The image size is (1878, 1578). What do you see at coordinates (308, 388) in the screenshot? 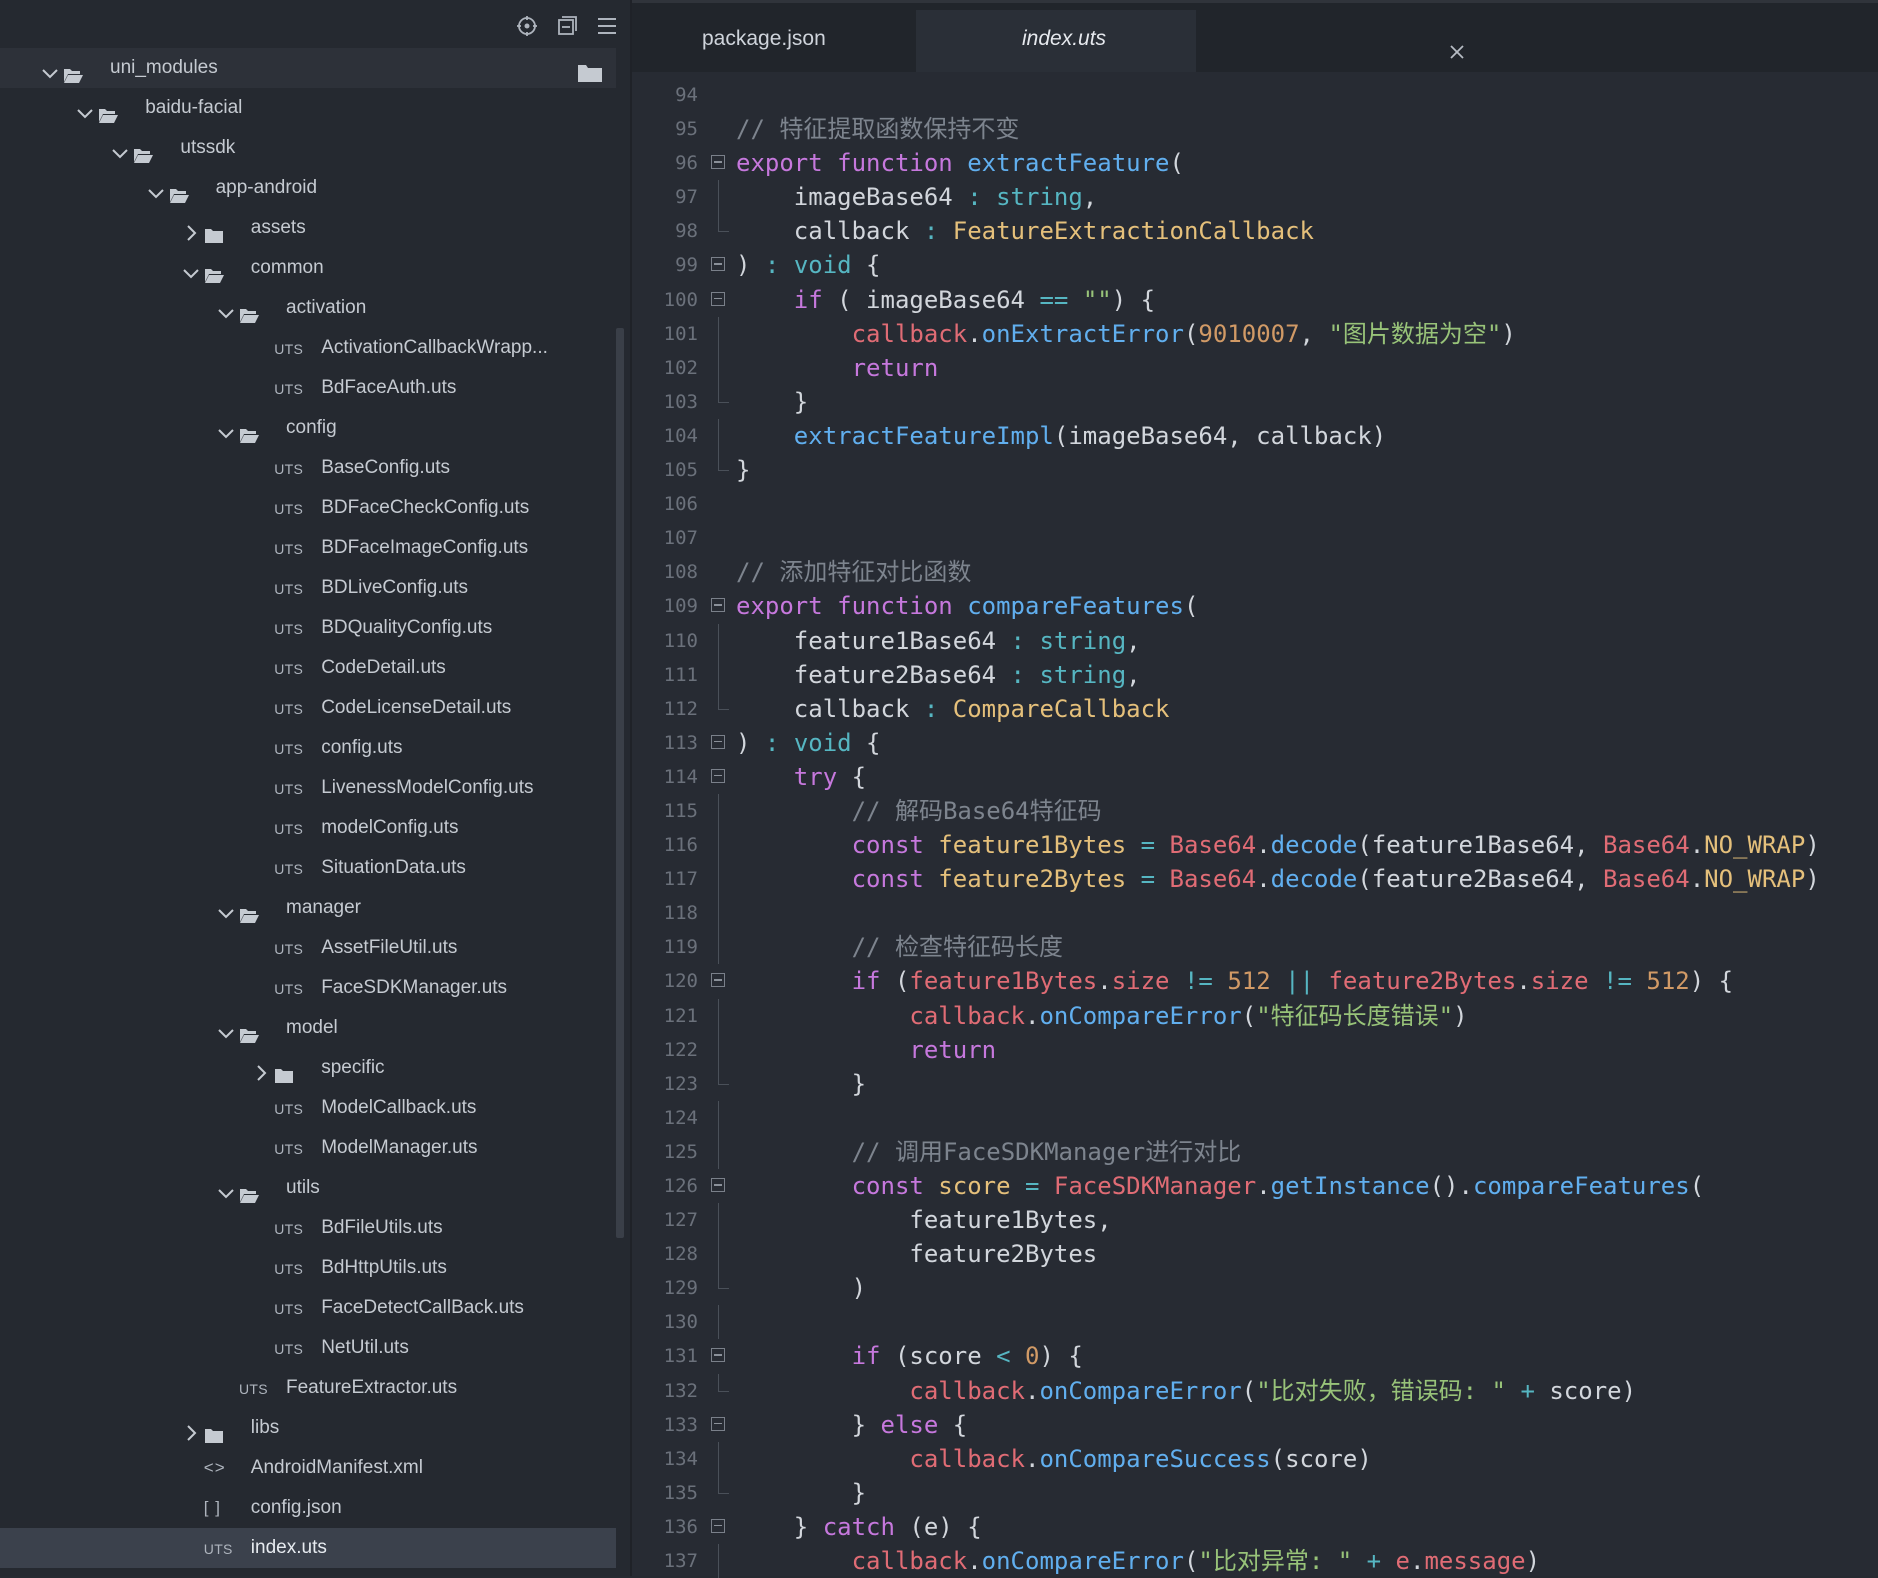
I see `tree-file-bdfaceauth-uts: UTS BdFaceAuth.uts` at bounding box center [308, 388].